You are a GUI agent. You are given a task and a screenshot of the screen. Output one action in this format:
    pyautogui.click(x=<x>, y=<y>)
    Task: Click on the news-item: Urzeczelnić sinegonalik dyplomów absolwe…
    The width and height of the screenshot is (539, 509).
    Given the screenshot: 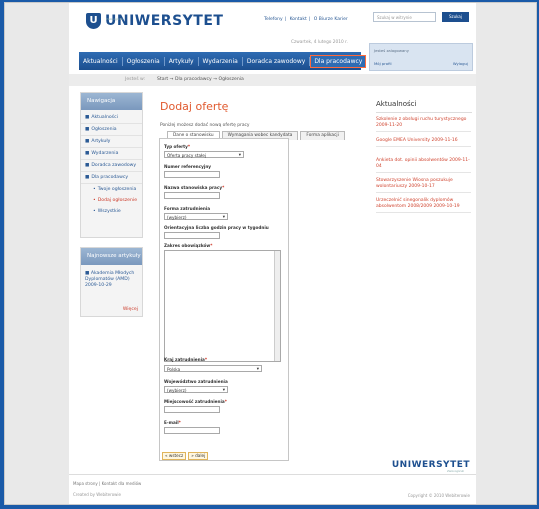 What is the action you would take?
    pyautogui.click(x=423, y=205)
    